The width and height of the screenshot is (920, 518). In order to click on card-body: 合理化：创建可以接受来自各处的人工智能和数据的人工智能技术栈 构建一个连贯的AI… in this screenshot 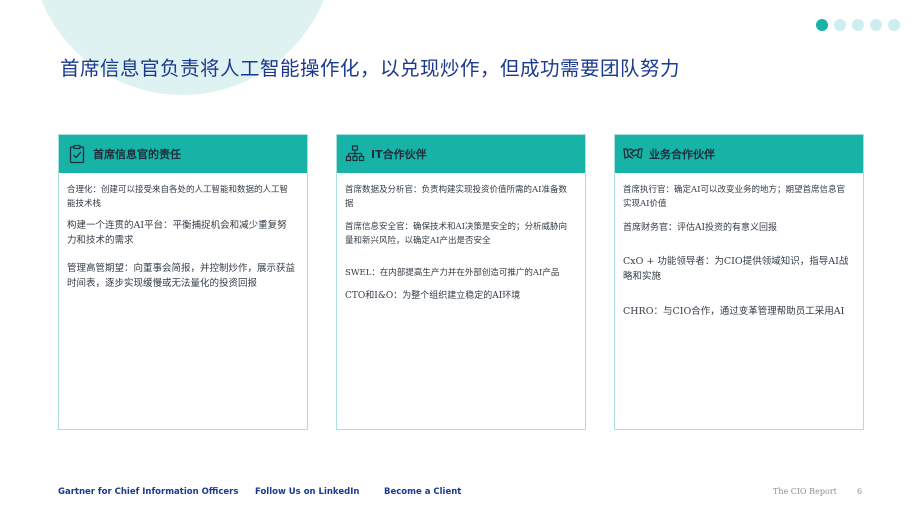, I will do `click(183, 232)`.